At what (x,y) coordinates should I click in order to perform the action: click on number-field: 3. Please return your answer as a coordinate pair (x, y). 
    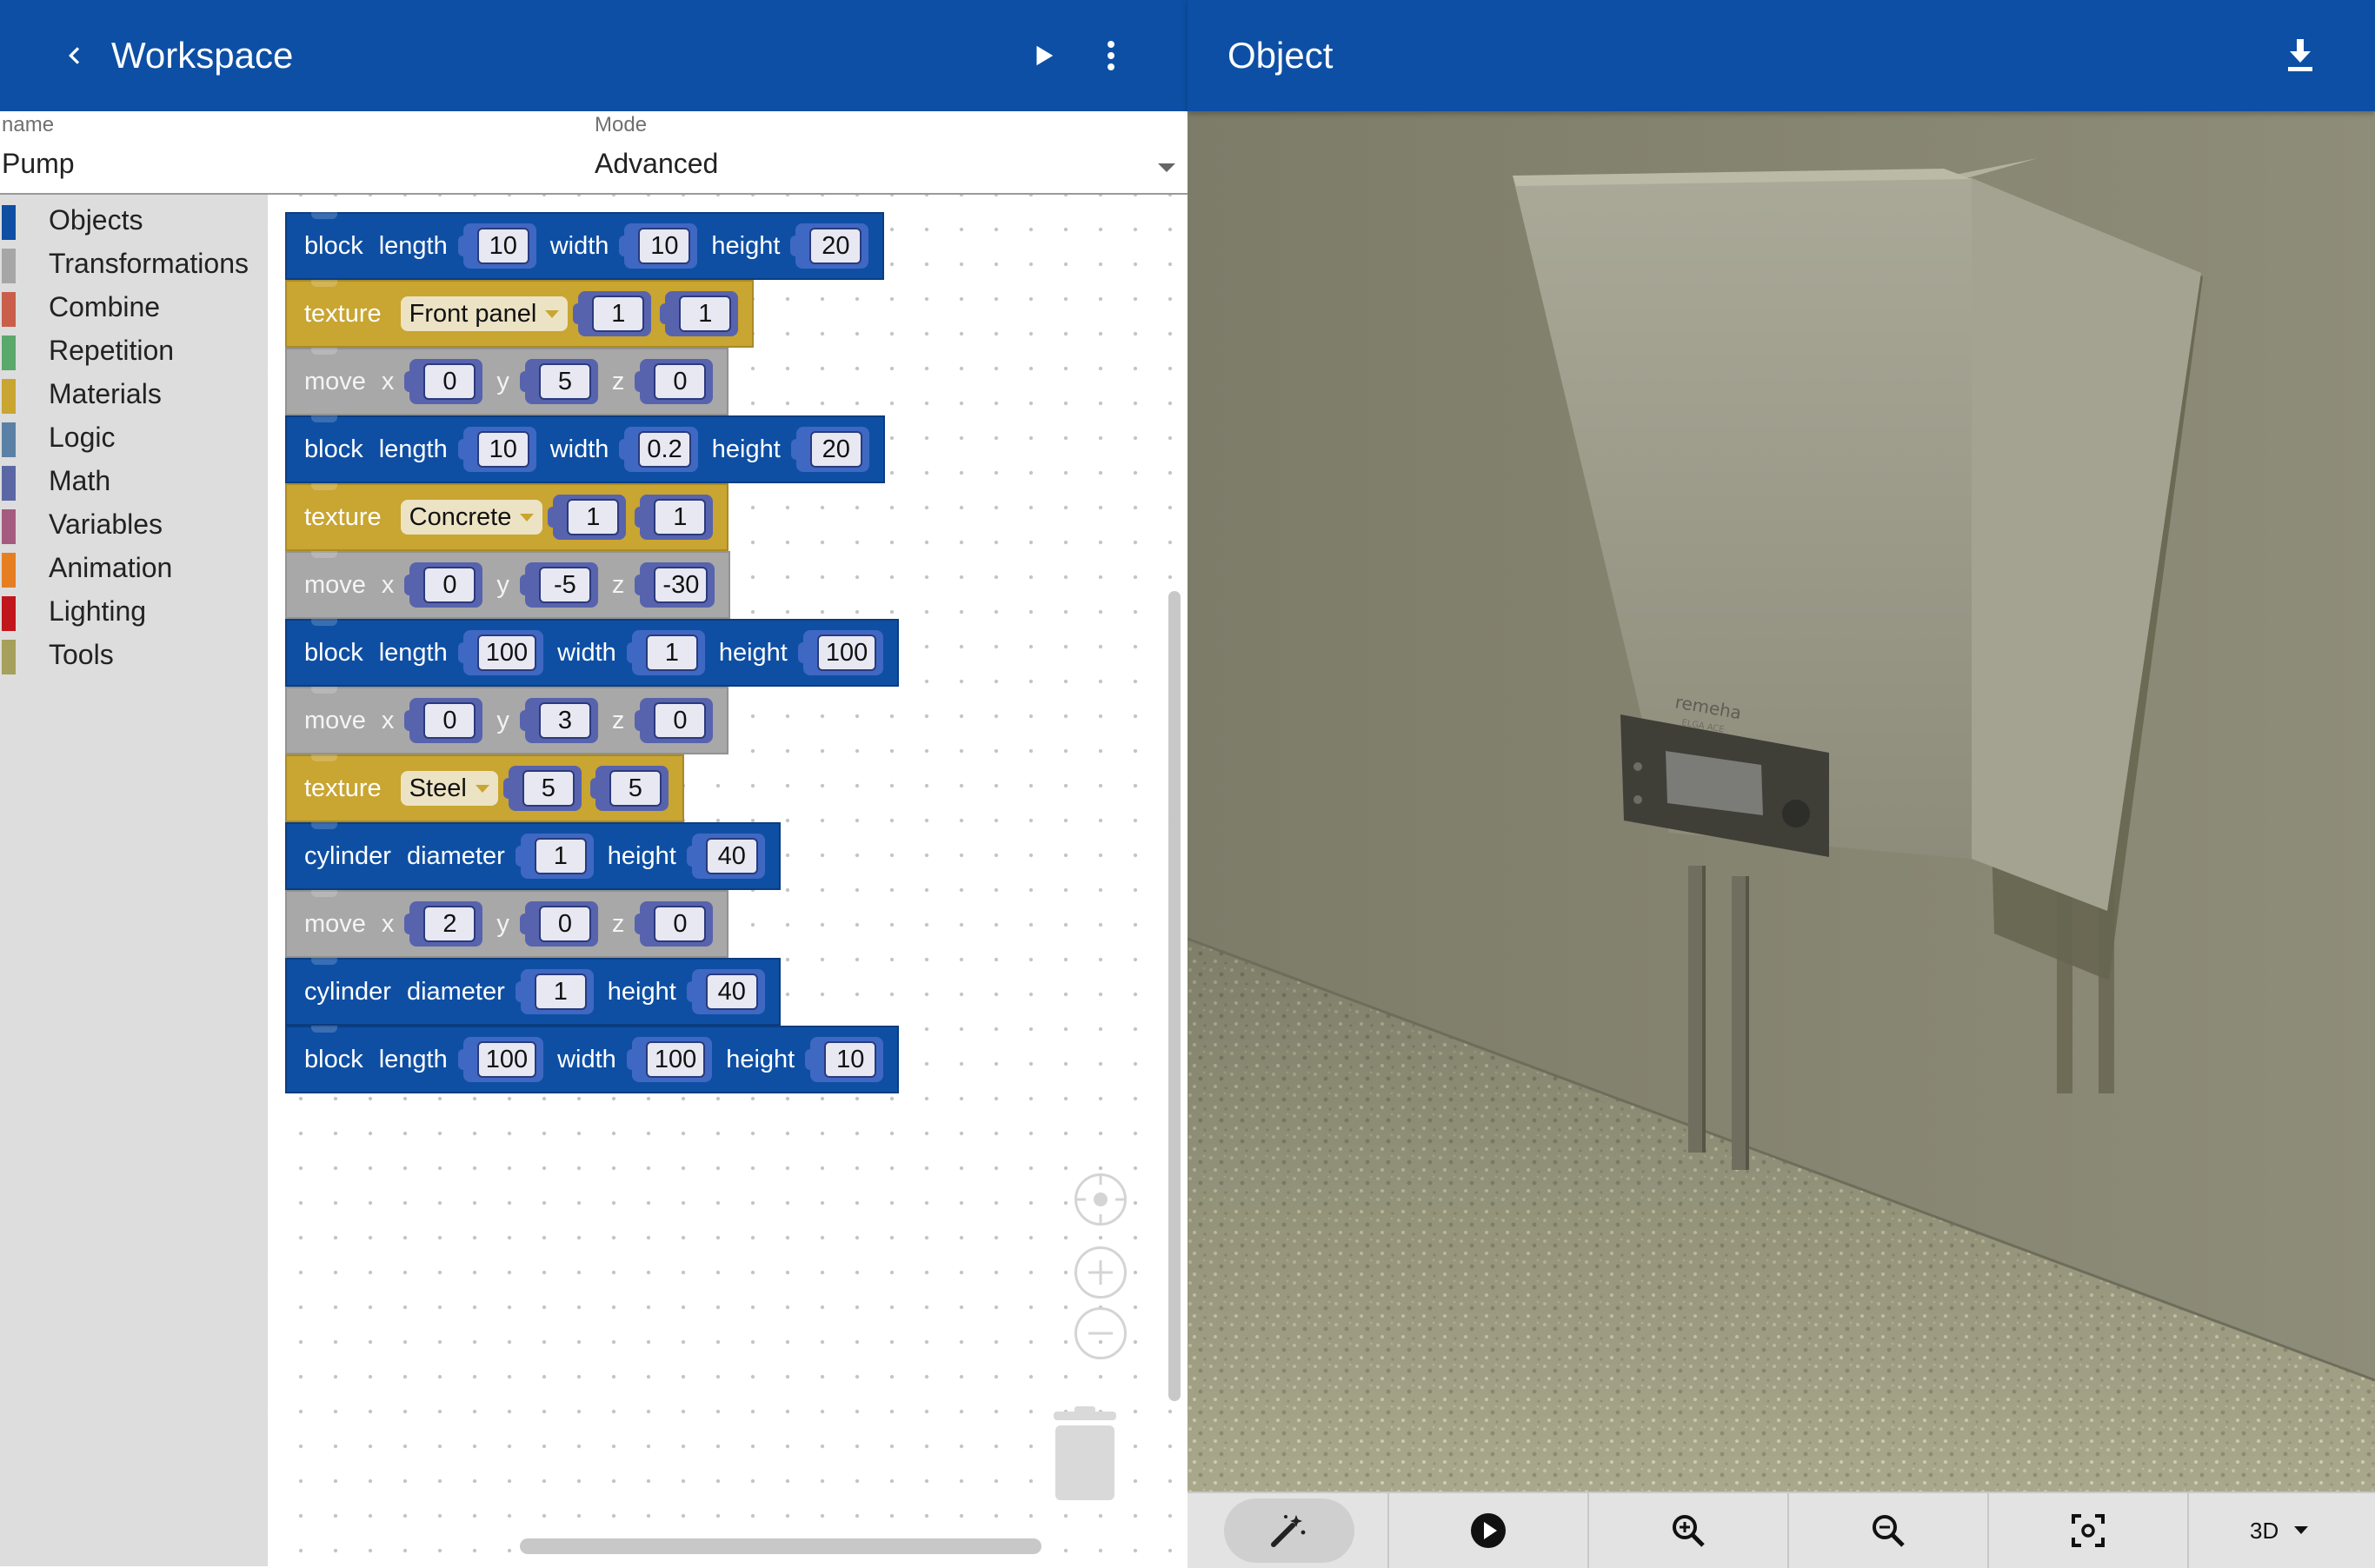
    Looking at the image, I should click on (564, 720).